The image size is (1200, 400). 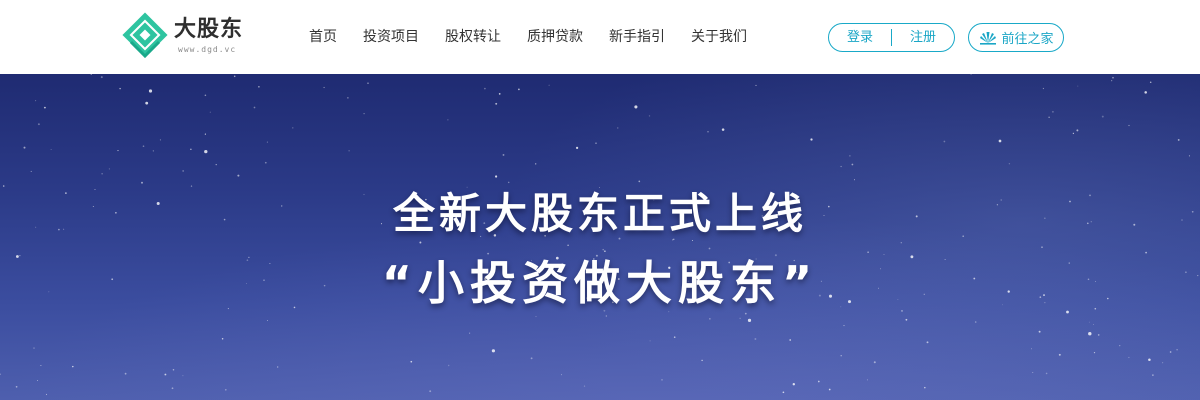 What do you see at coordinates (209, 29) in the screenshot?
I see `logo-title: 大股东` at bounding box center [209, 29].